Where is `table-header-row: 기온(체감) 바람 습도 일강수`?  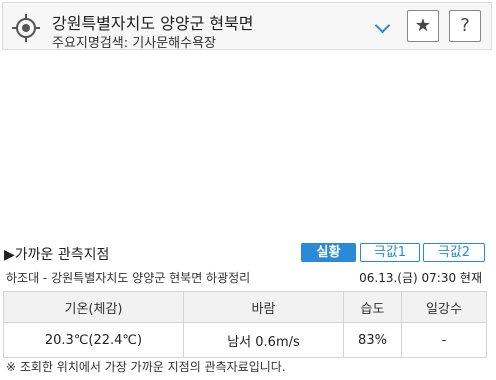
table-header-row: 기온(체감) 바람 습도 일강수 is located at coordinates (245, 307).